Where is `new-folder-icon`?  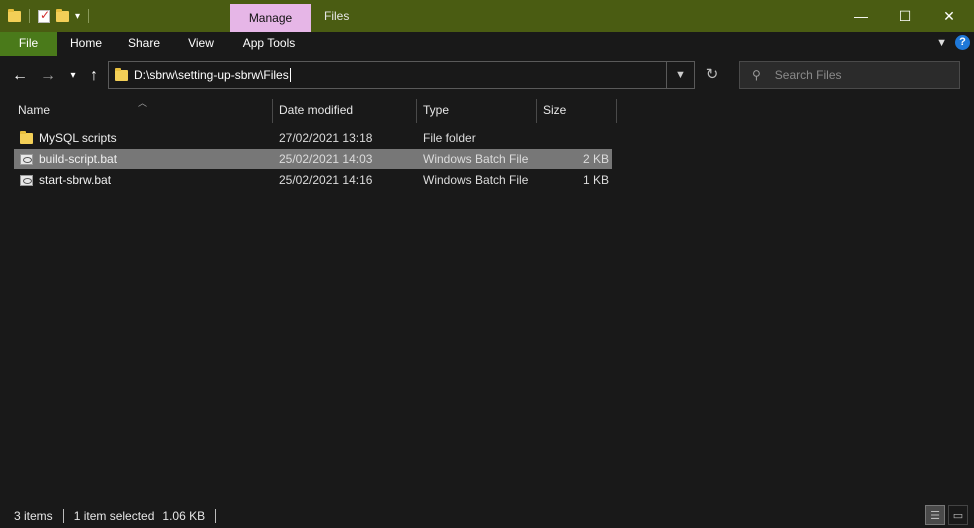 new-folder-icon is located at coordinates (62, 15).